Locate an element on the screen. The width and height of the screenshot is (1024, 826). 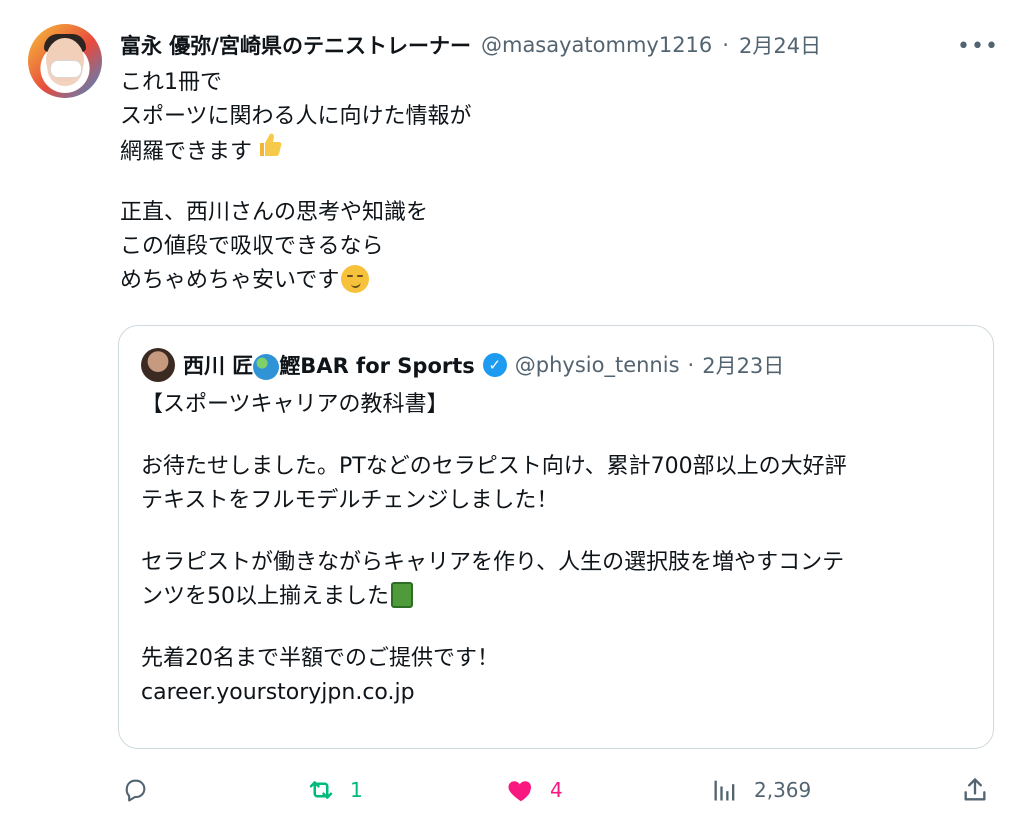
views-icon is located at coordinates (725, 790).